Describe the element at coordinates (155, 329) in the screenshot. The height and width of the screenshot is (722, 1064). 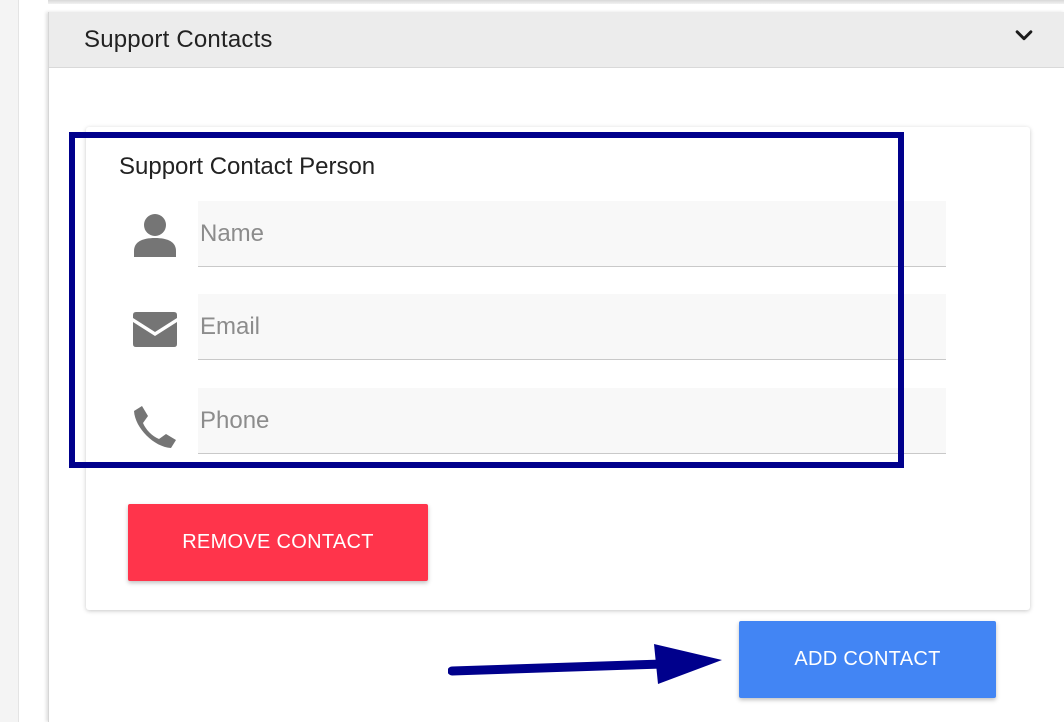
I see `envelope-icon` at that location.